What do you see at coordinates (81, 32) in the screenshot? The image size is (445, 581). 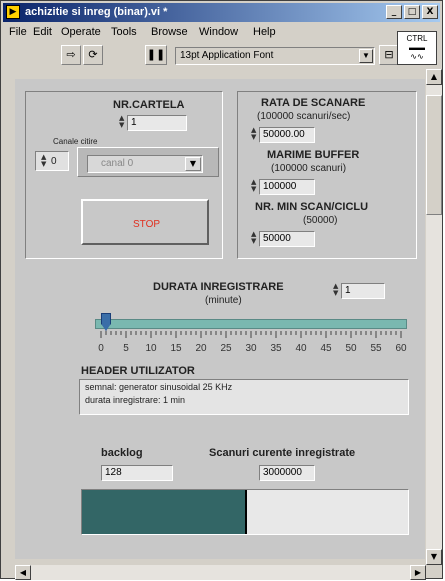 I see `menu-operate: Operate` at bounding box center [81, 32].